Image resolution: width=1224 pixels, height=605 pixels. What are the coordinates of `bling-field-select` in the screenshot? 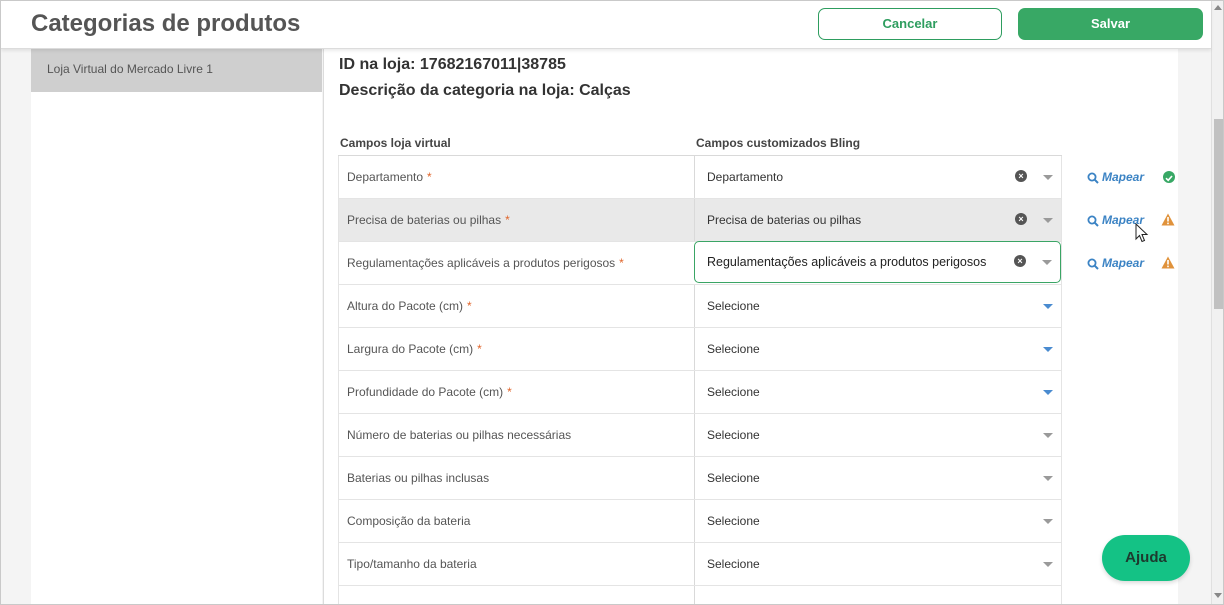 It's located at (878, 595).